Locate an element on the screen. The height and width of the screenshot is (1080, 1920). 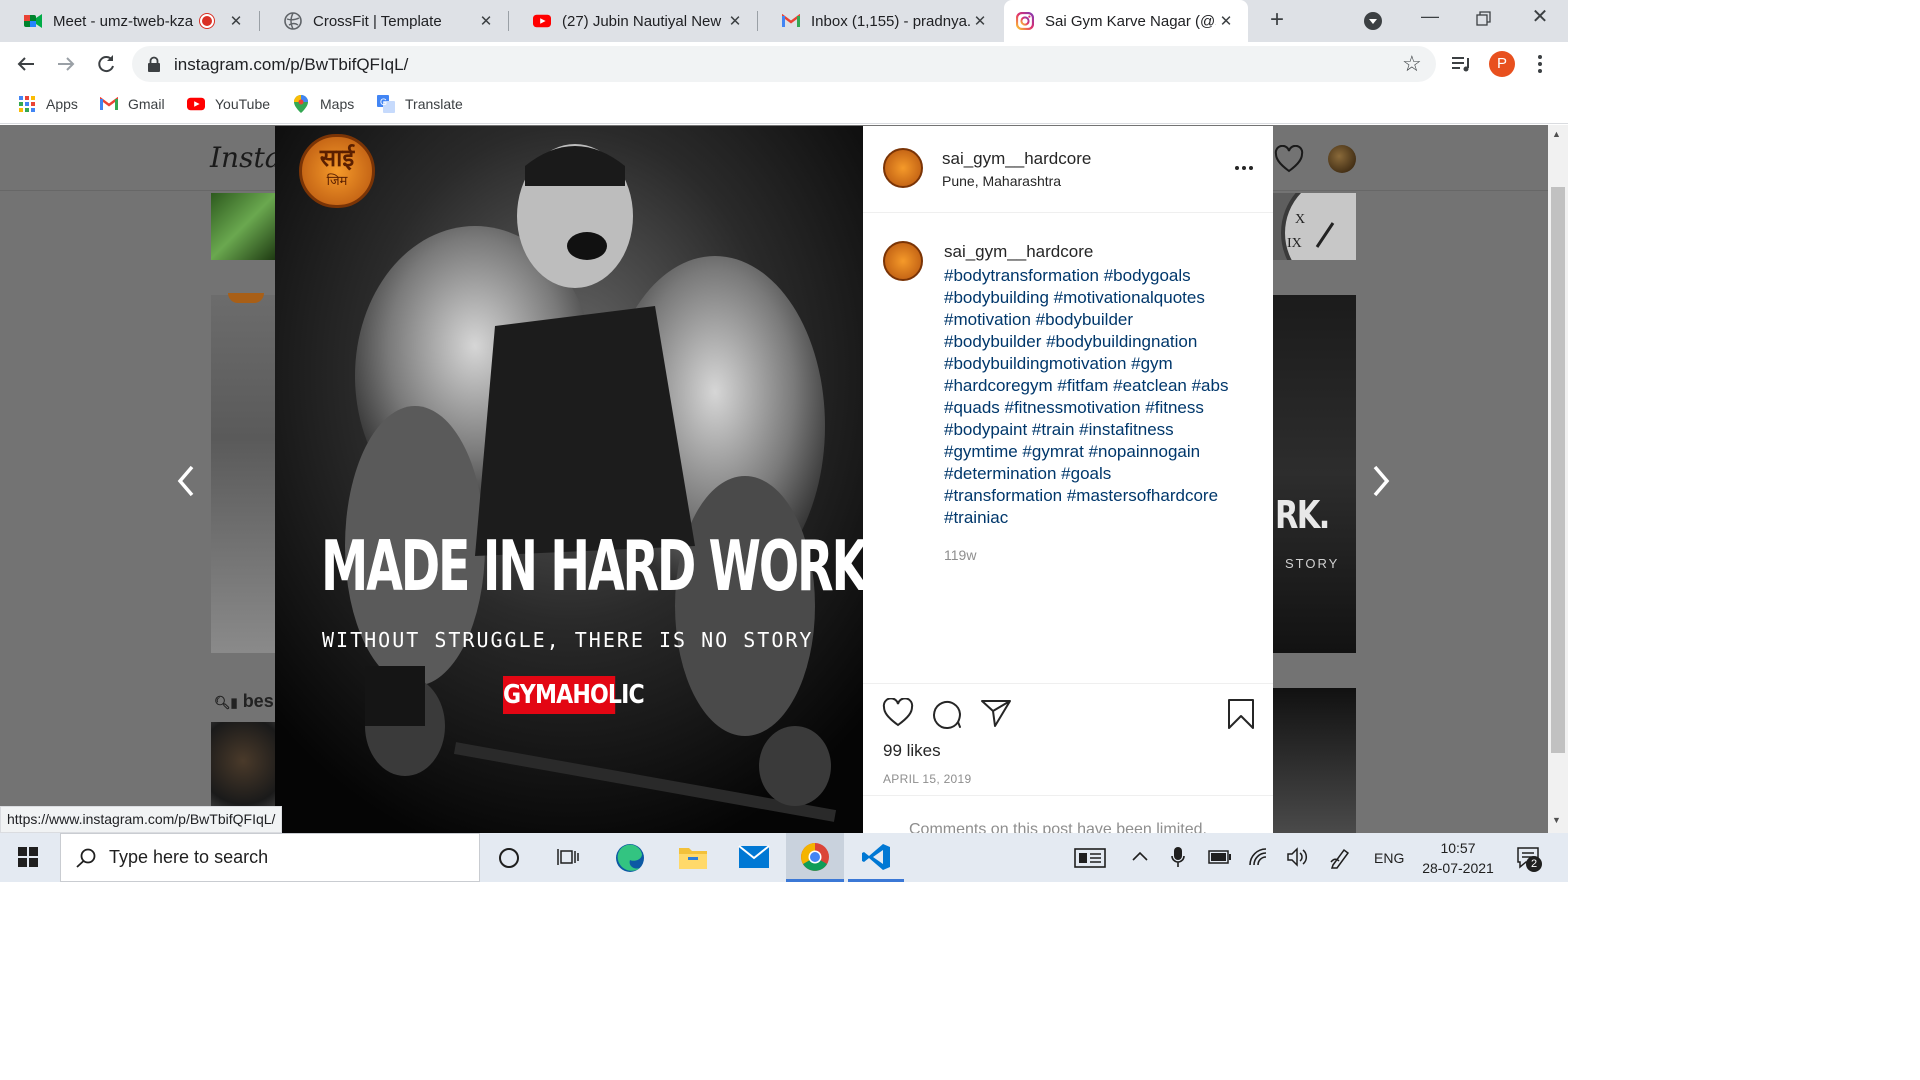
bookmark-youtube: YouTube is located at coordinates (228, 104).